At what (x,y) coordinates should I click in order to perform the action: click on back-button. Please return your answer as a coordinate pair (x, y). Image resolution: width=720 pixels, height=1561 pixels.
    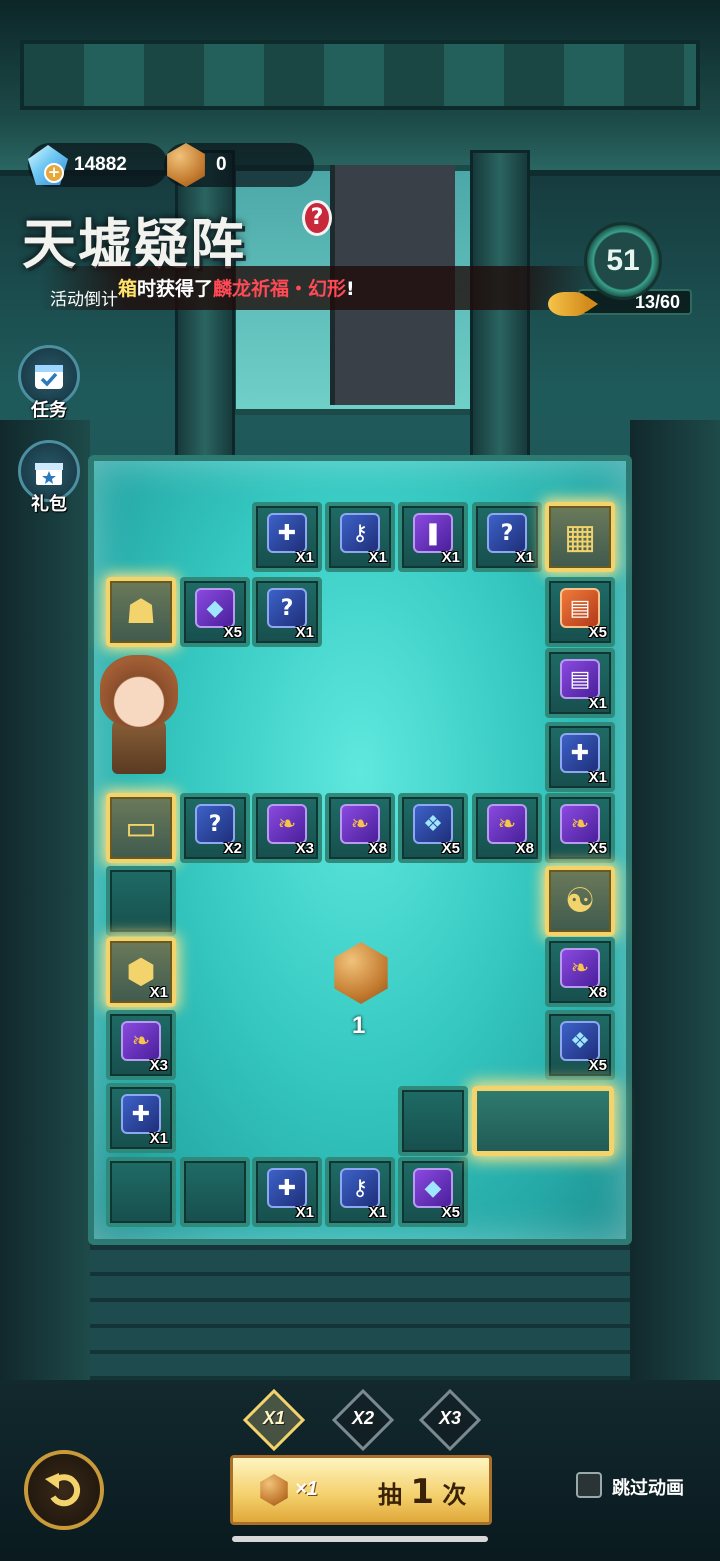
    Looking at the image, I should click on (64, 1490).